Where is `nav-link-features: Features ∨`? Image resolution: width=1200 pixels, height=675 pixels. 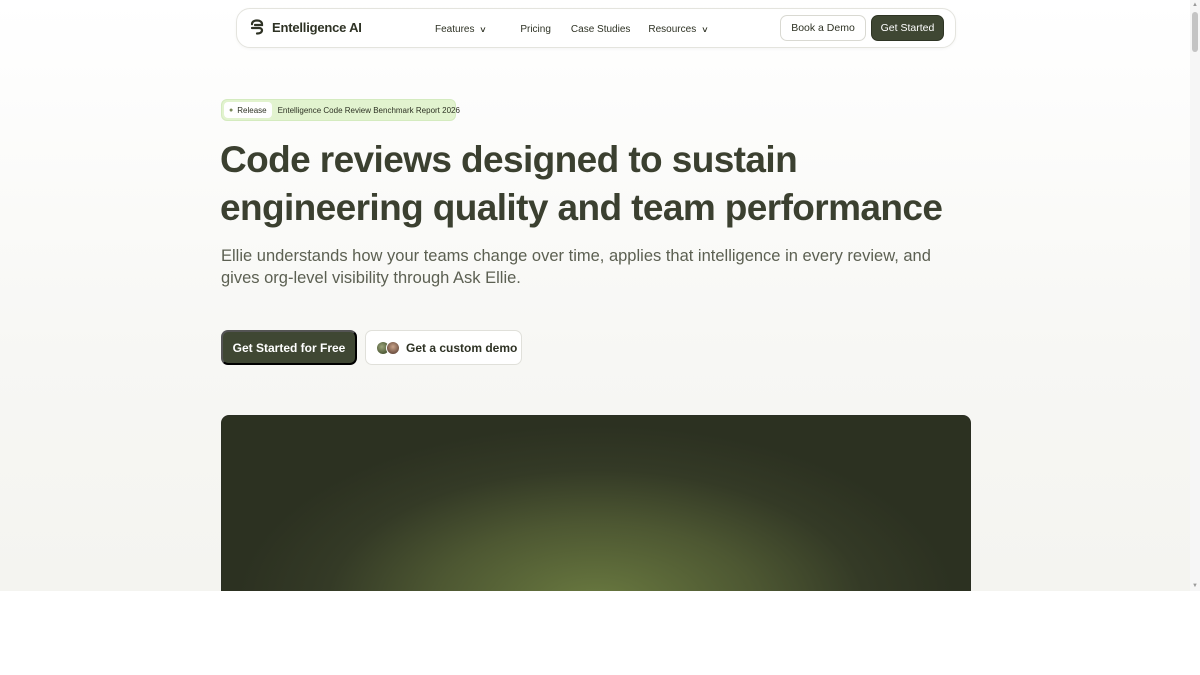 nav-link-features: Features ∨ is located at coordinates (461, 29).